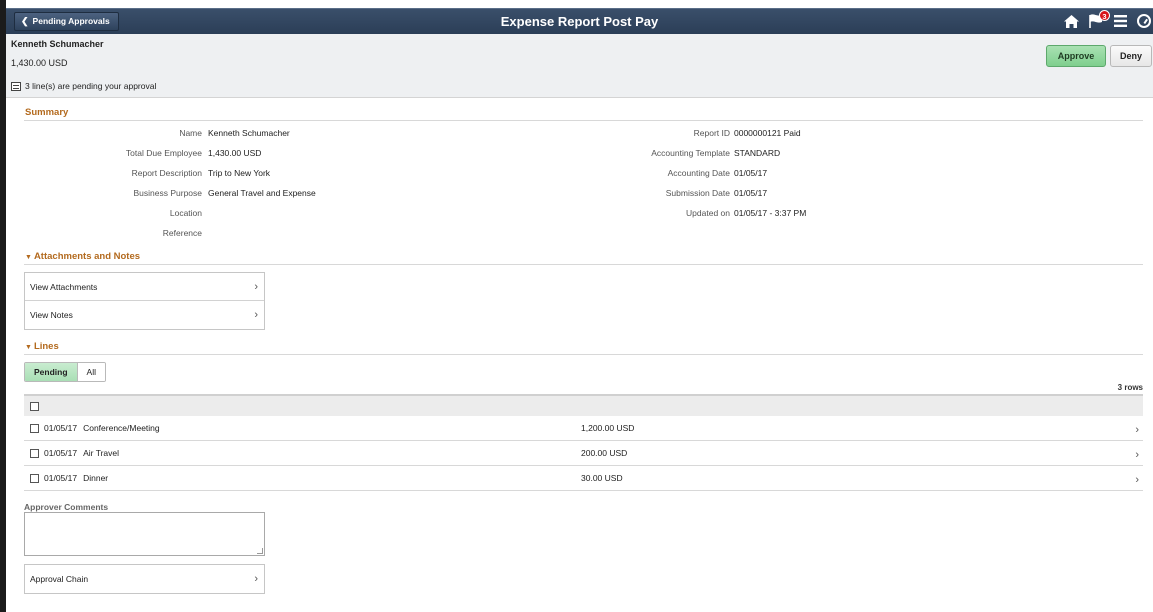 The width and height of the screenshot is (1153, 612). What do you see at coordinates (25, 21) in the screenshot?
I see `chevron-left-icon: ❮` at bounding box center [25, 21].